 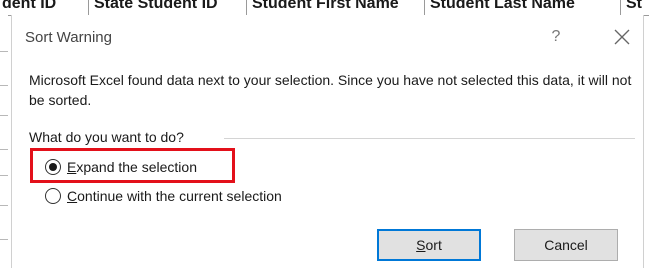 What do you see at coordinates (179, 196) in the screenshot?
I see `label-text: ontinue with the current selection` at bounding box center [179, 196].